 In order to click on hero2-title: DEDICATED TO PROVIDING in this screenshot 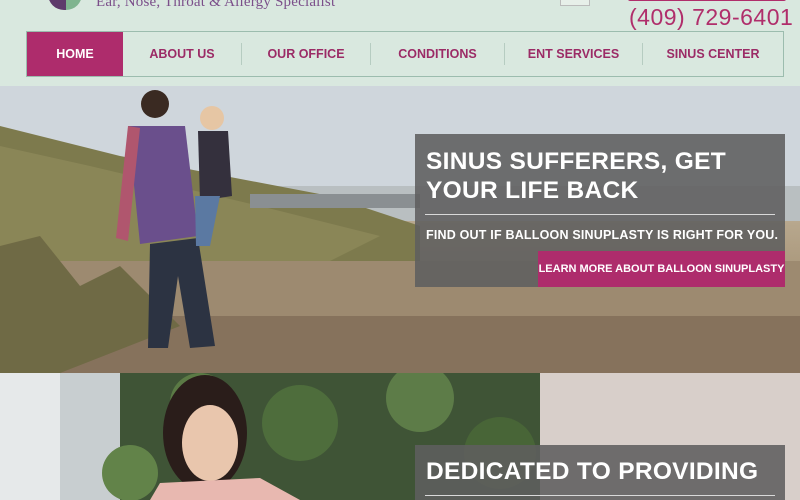, I will do `click(592, 471)`.